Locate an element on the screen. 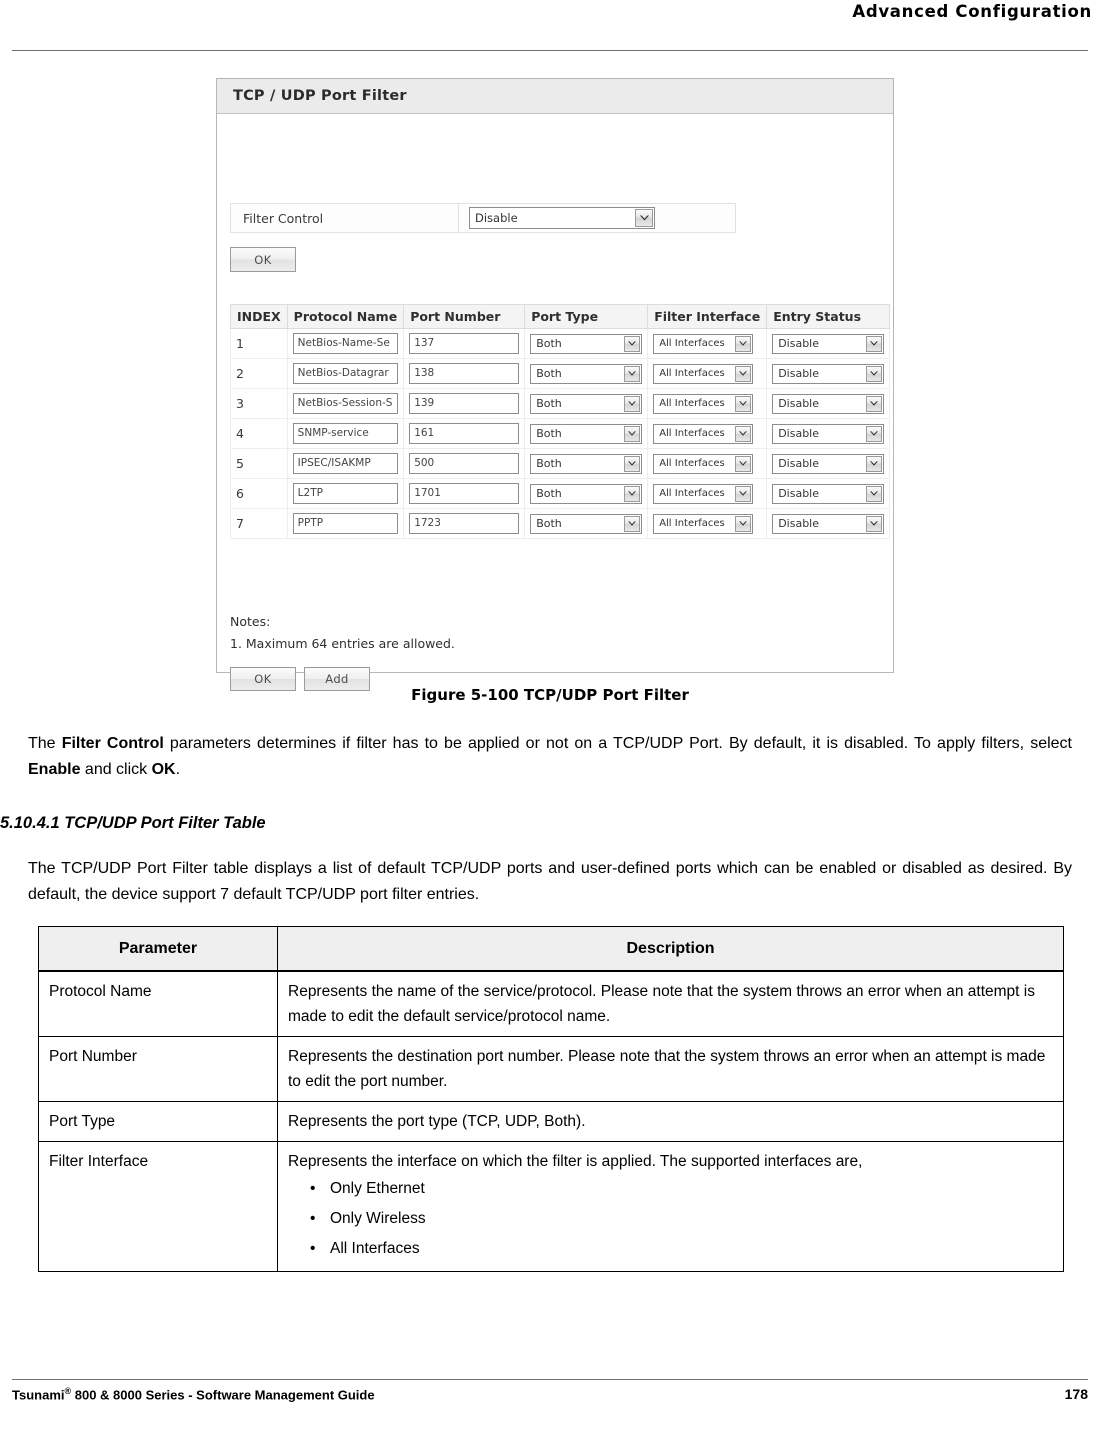 Image resolution: width=1100 pixels, height=1429 pixels. protocol-name-input: NetBios-Name-Se is located at coordinates (345, 343).